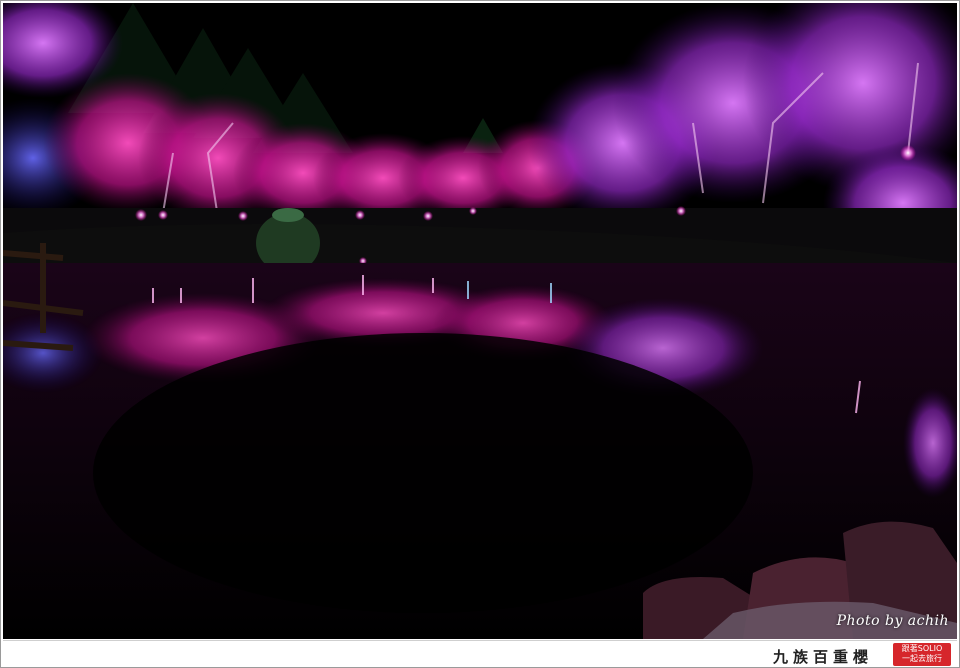  Describe the element at coordinates (822, 657) in the screenshot. I see `photo-caption: 九族百重櫻` at that location.